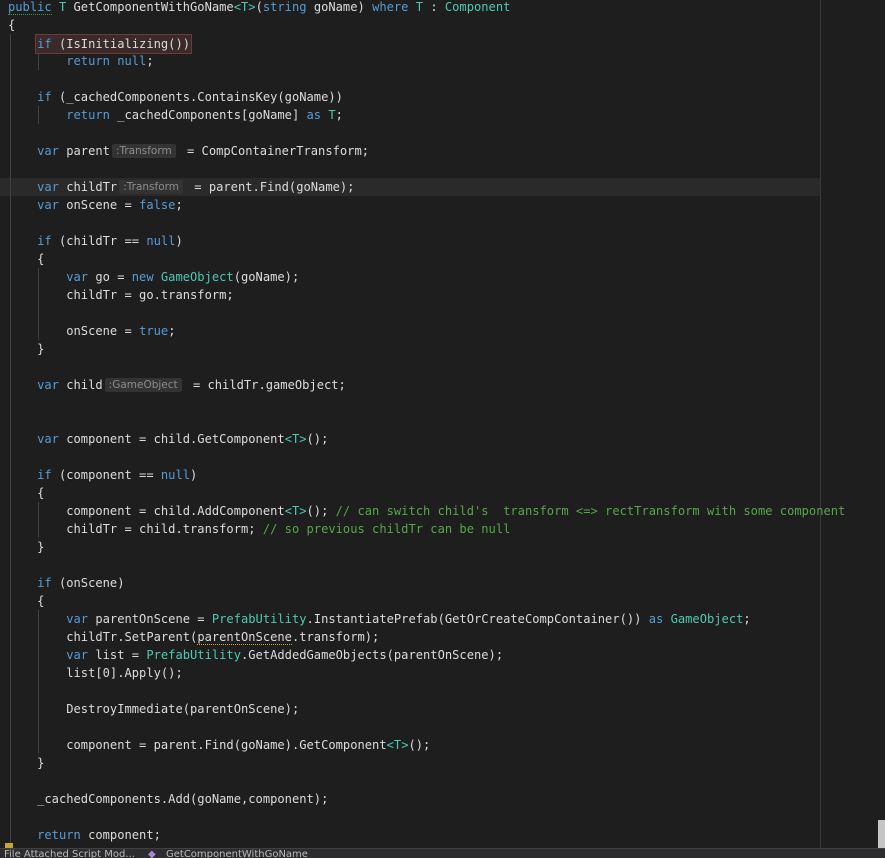 This screenshot has width=885, height=858. What do you see at coordinates (175, 439) in the screenshot?
I see `statement: component = child.GetComponent` at bounding box center [175, 439].